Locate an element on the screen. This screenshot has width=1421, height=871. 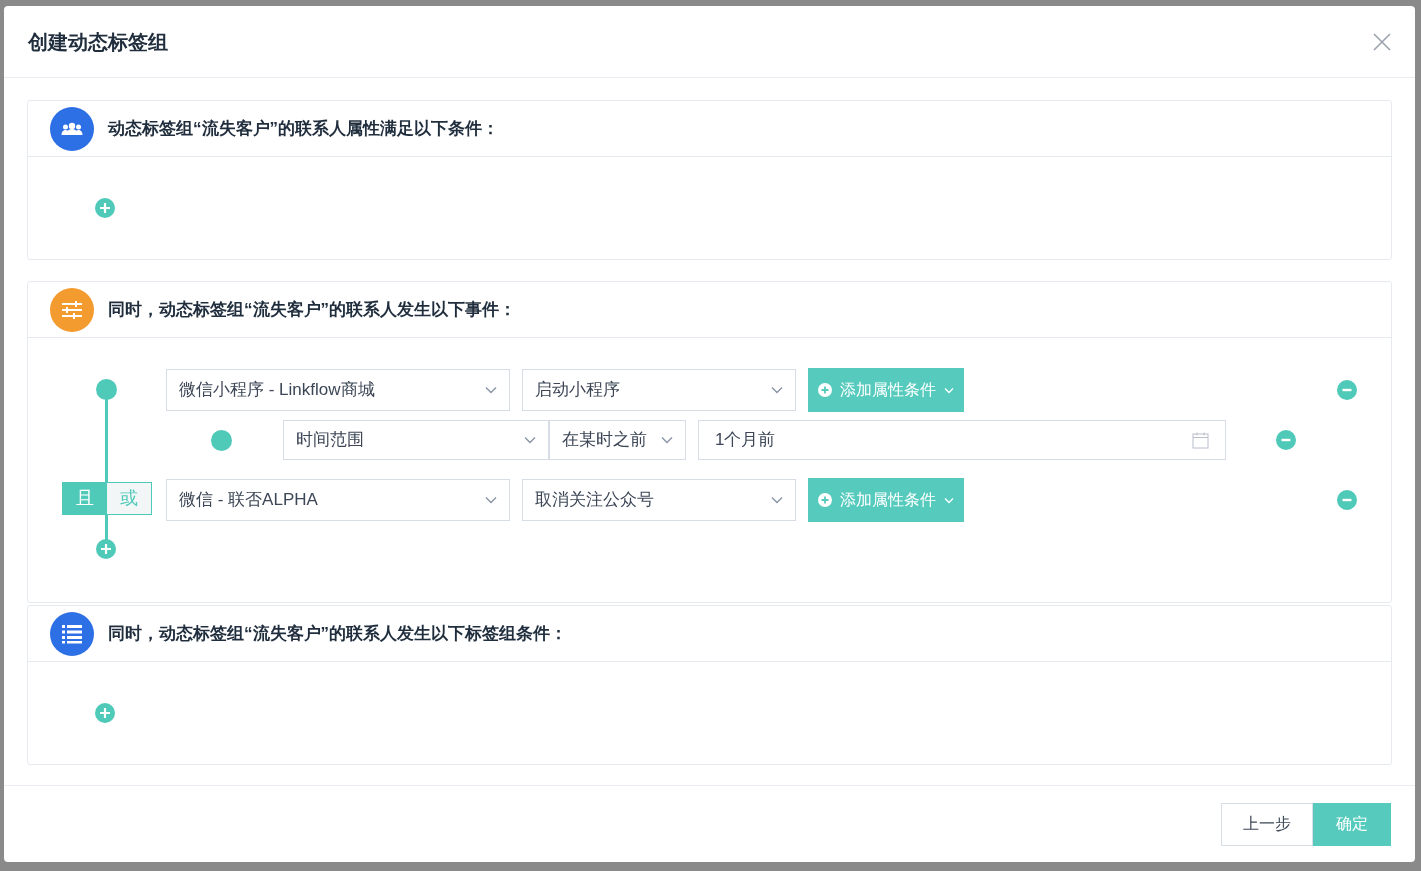
dropdown-select: 在某时之前 is located at coordinates (617, 440).